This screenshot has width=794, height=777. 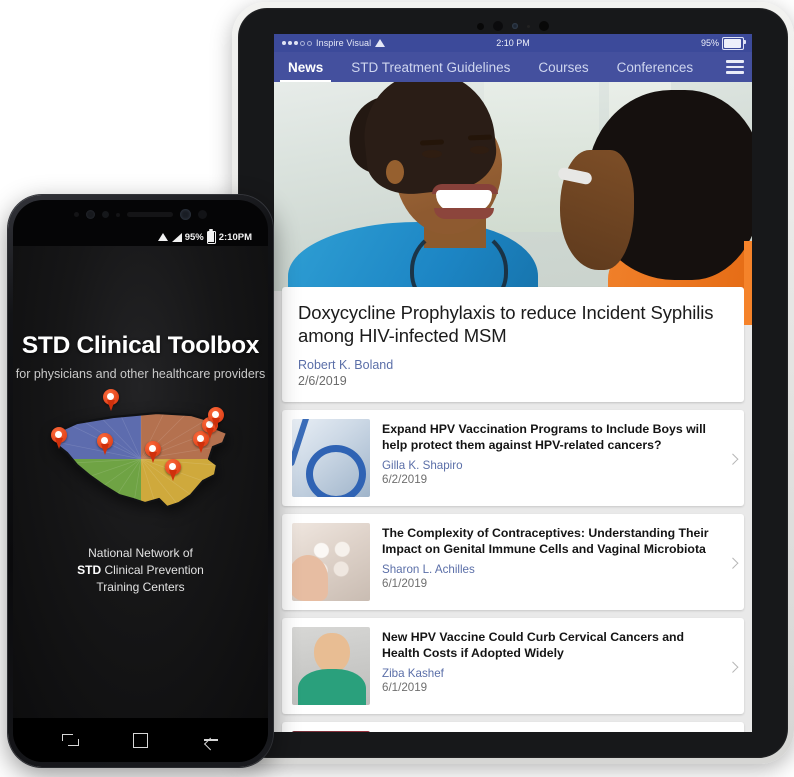 I want to click on article-author: Gilla K. Shapiro, so click(x=552, y=465).